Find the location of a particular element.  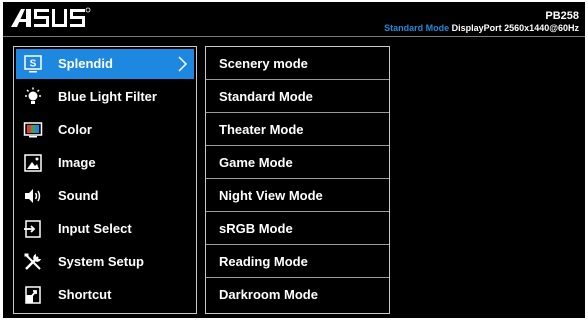

submenu-item-standard-mode: Standard Mode is located at coordinates (297, 96).